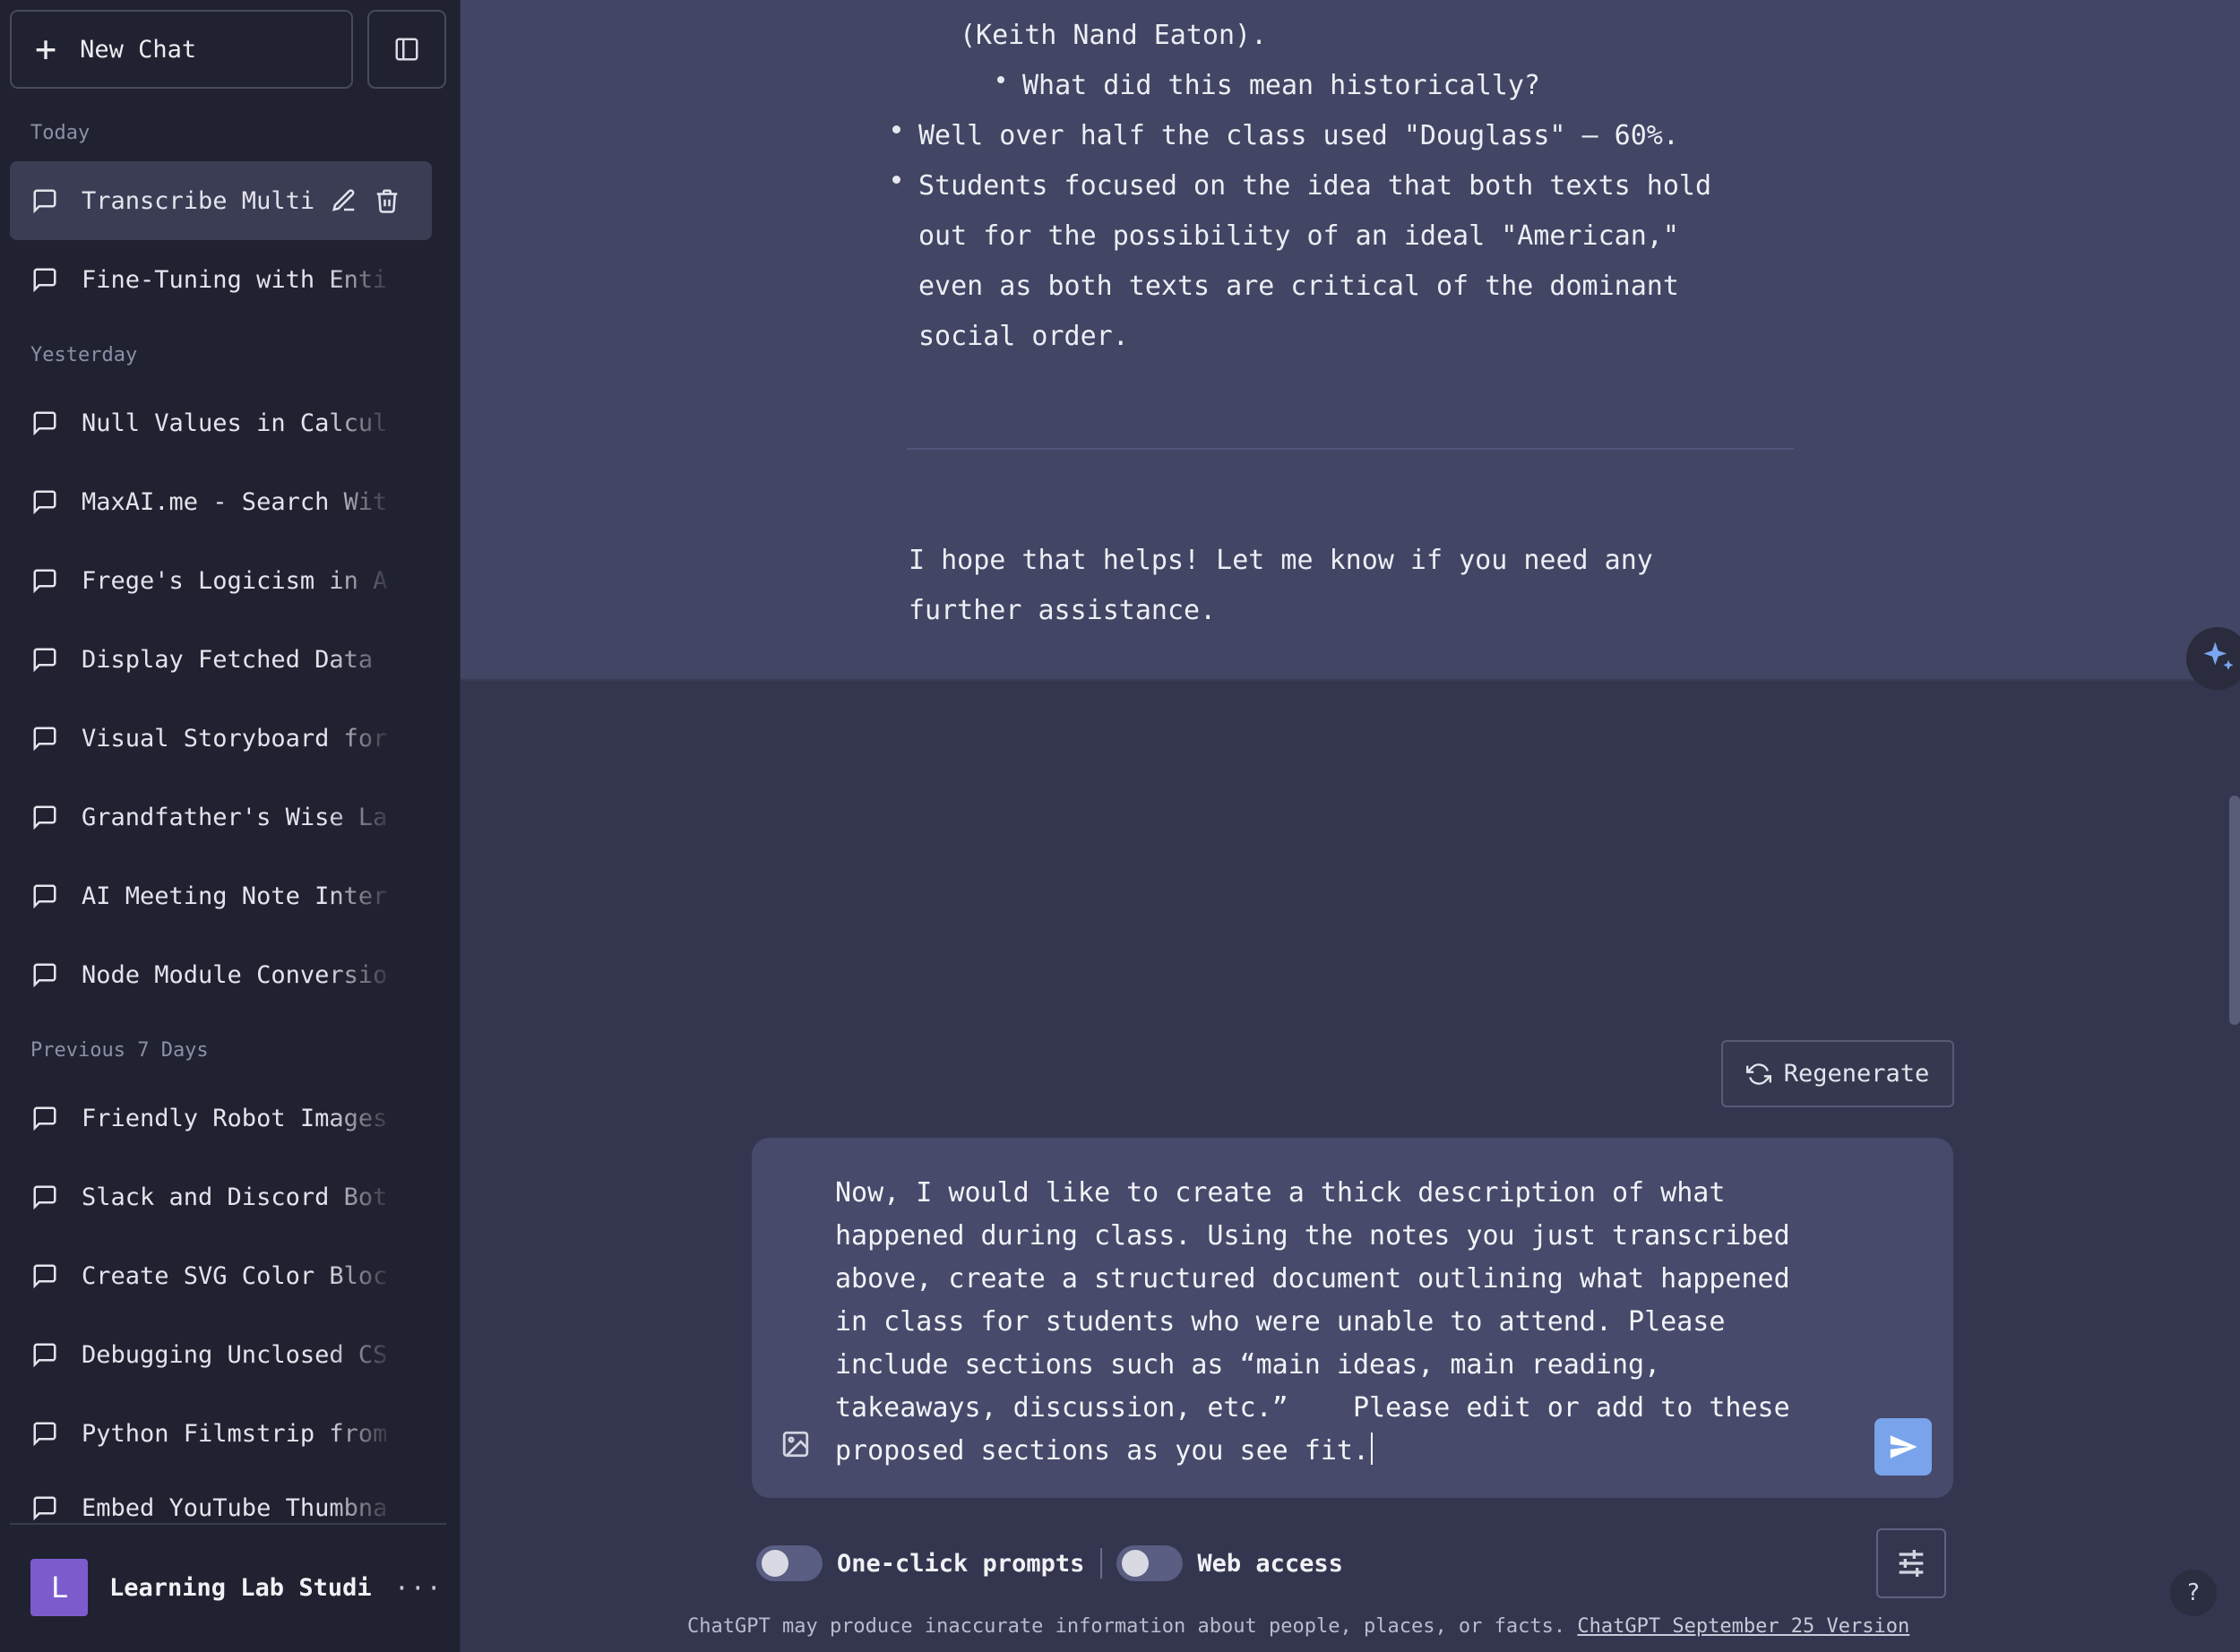 The width and height of the screenshot is (2240, 1652). Describe the element at coordinates (199, 200) in the screenshot. I see `chat-item-title: Transcribe Multi` at that location.